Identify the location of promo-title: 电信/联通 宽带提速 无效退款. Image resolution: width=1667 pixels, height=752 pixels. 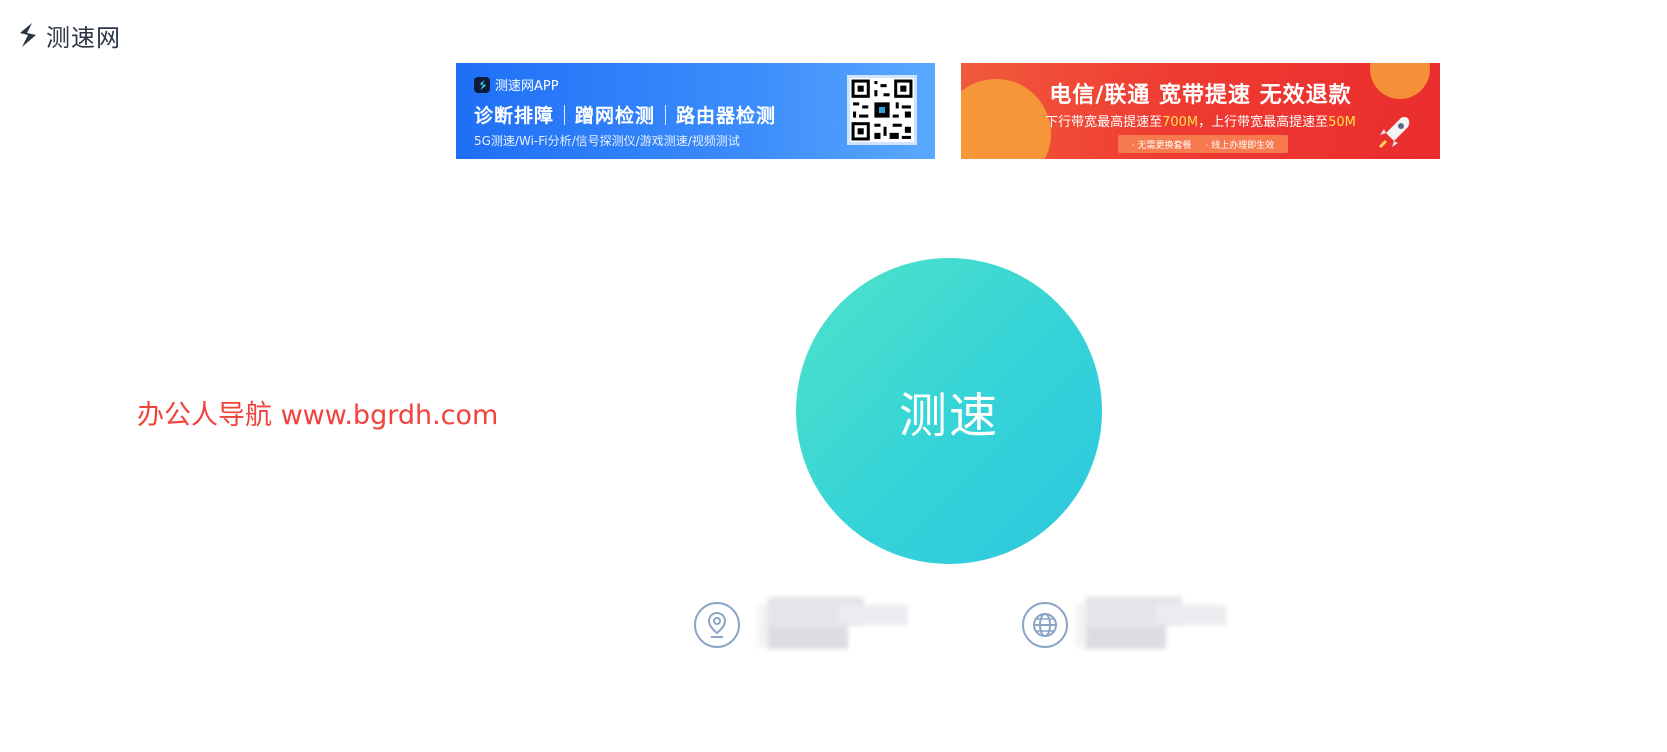
(1200, 95).